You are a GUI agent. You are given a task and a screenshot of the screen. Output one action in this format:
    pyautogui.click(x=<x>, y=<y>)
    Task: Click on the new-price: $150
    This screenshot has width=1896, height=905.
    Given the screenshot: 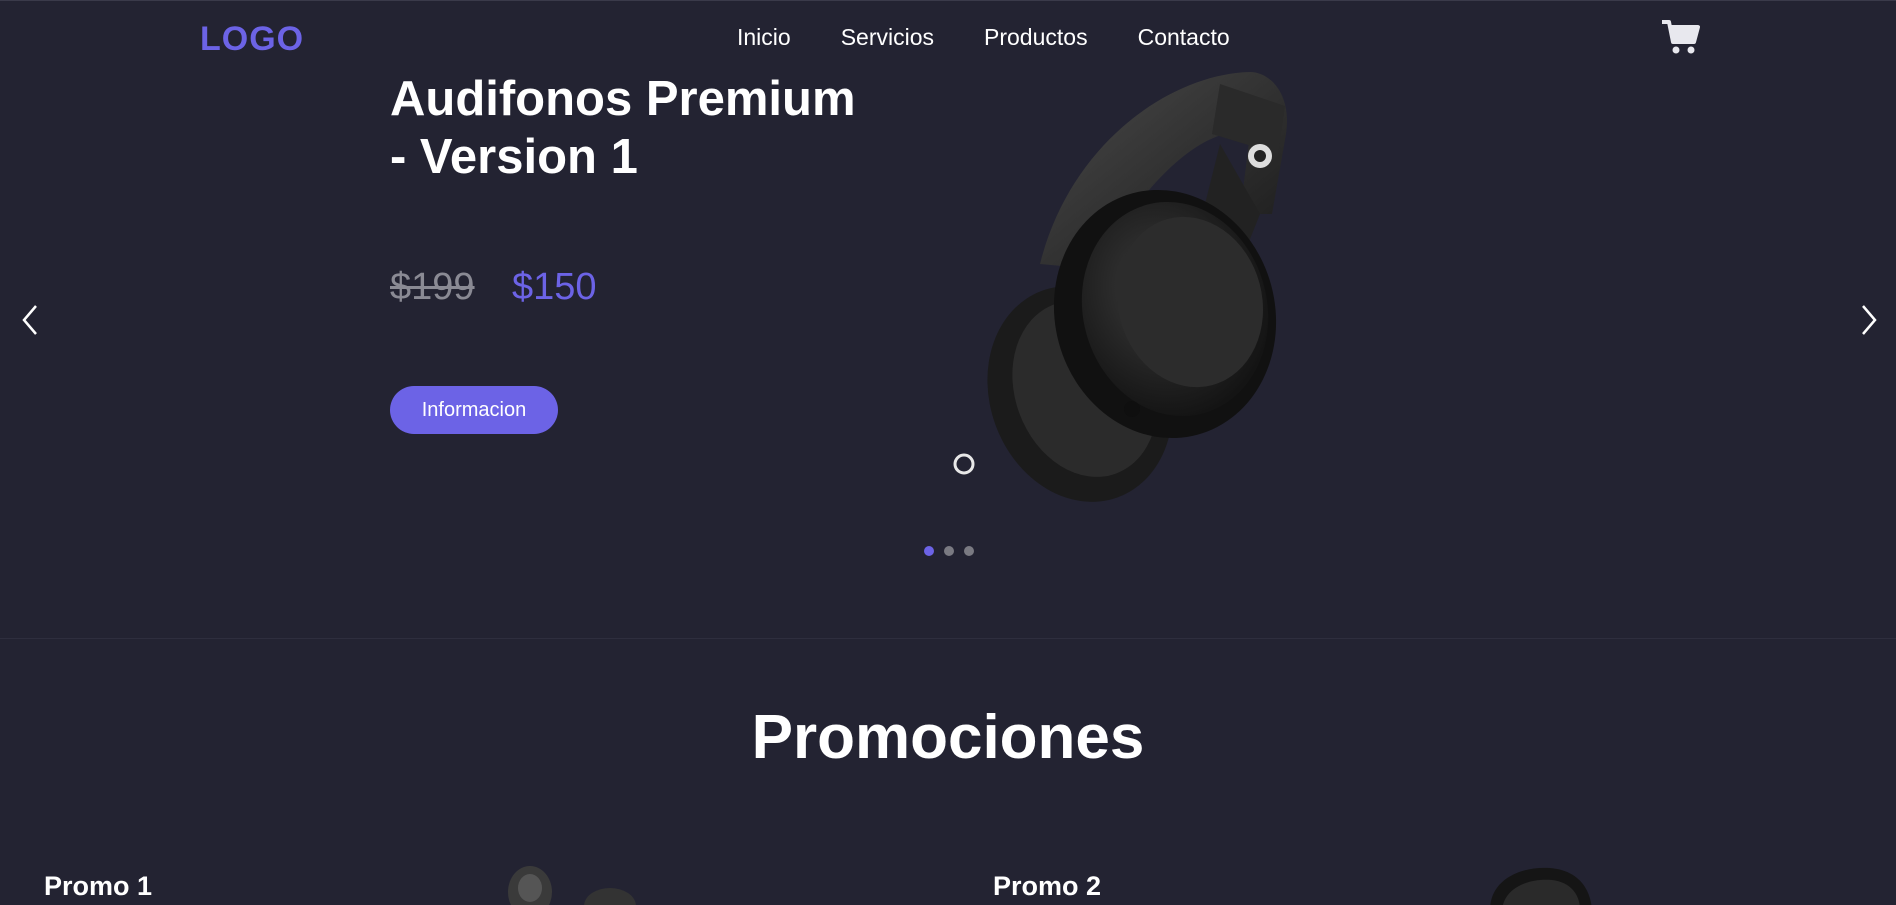 What is the action you would take?
    pyautogui.click(x=554, y=287)
    